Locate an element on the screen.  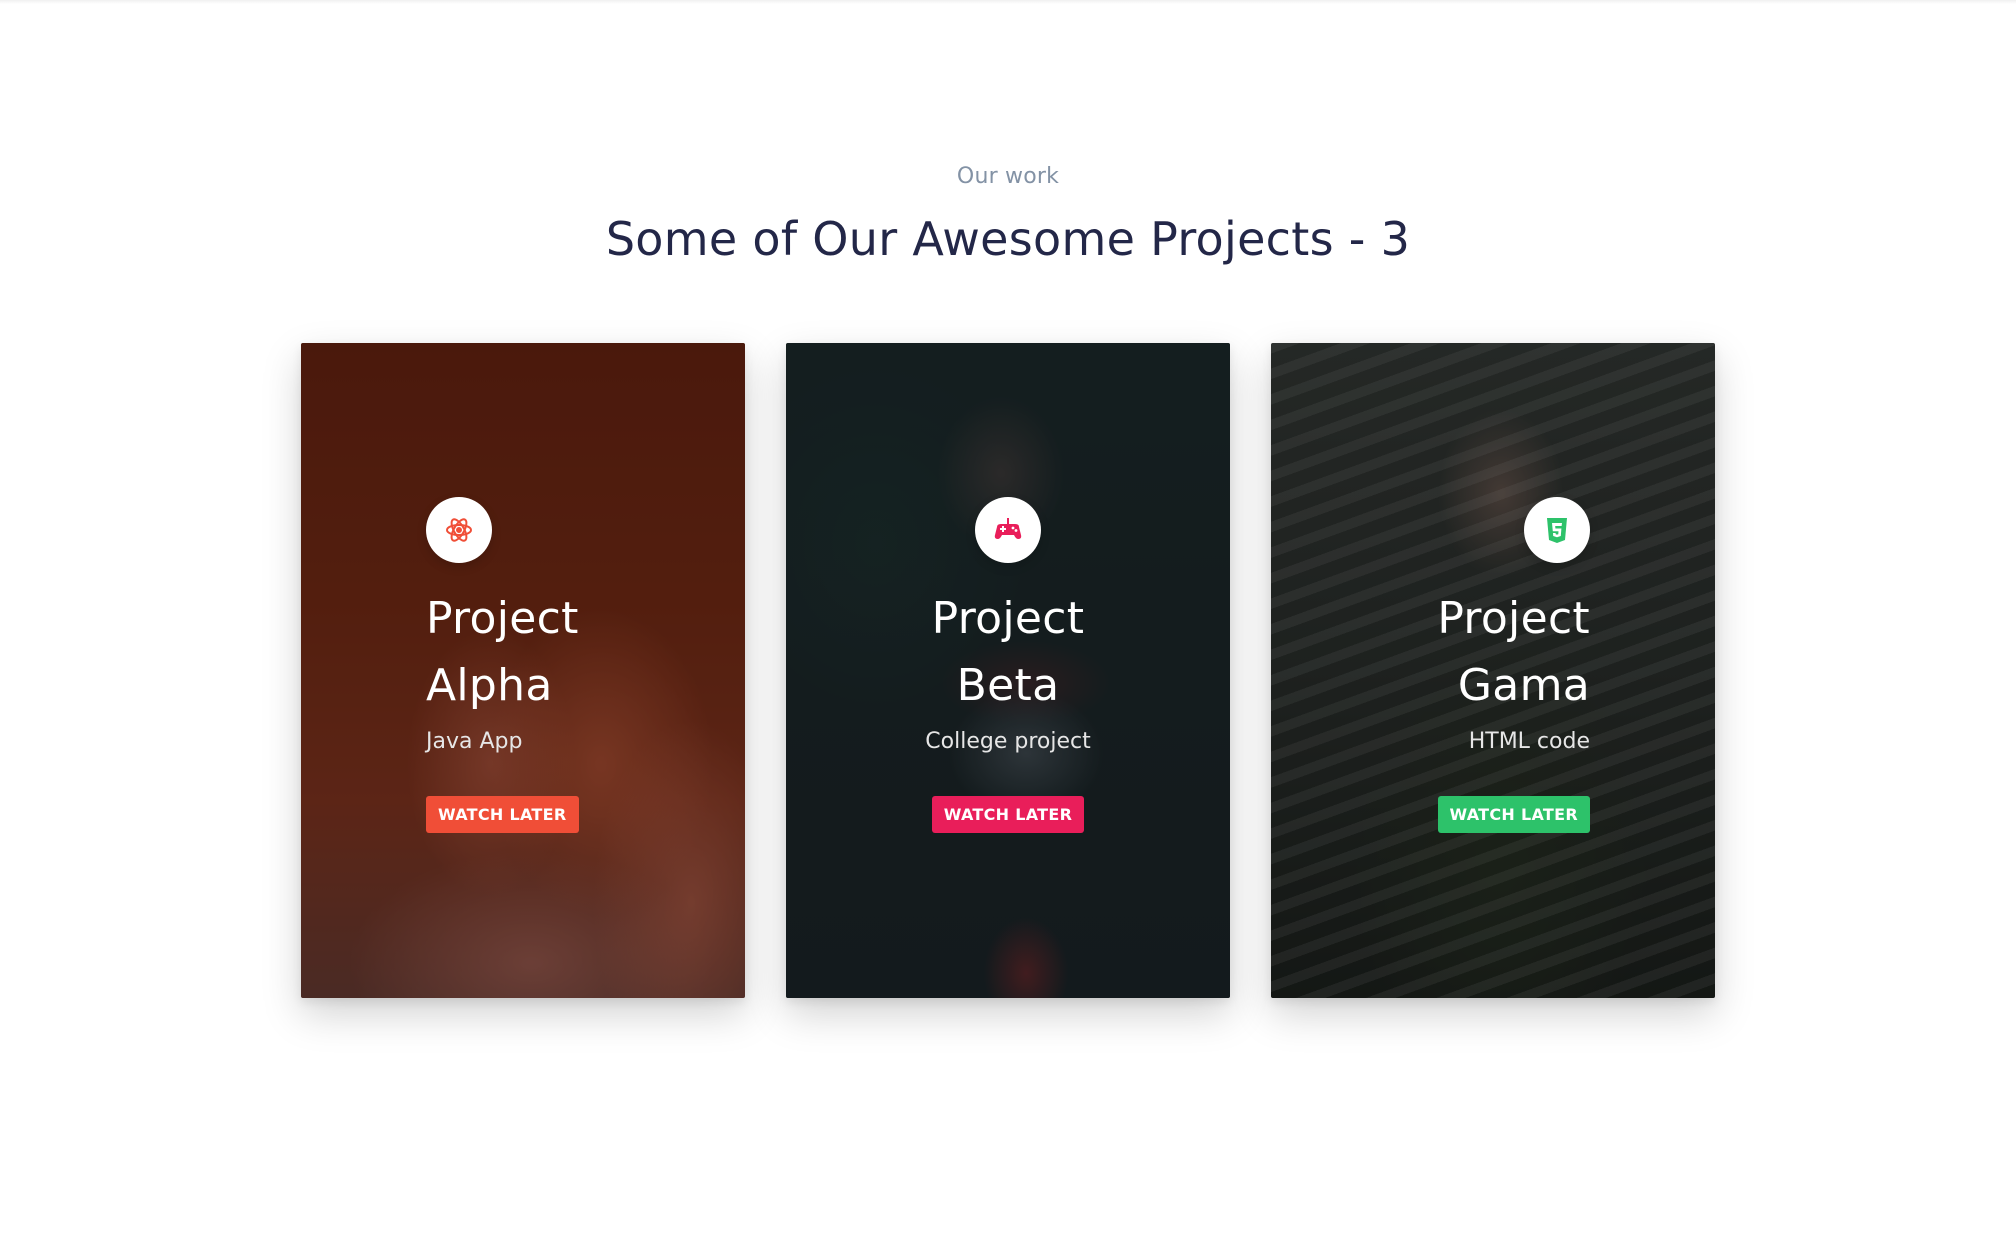
project-subtitle: Java App is located at coordinates (474, 741).